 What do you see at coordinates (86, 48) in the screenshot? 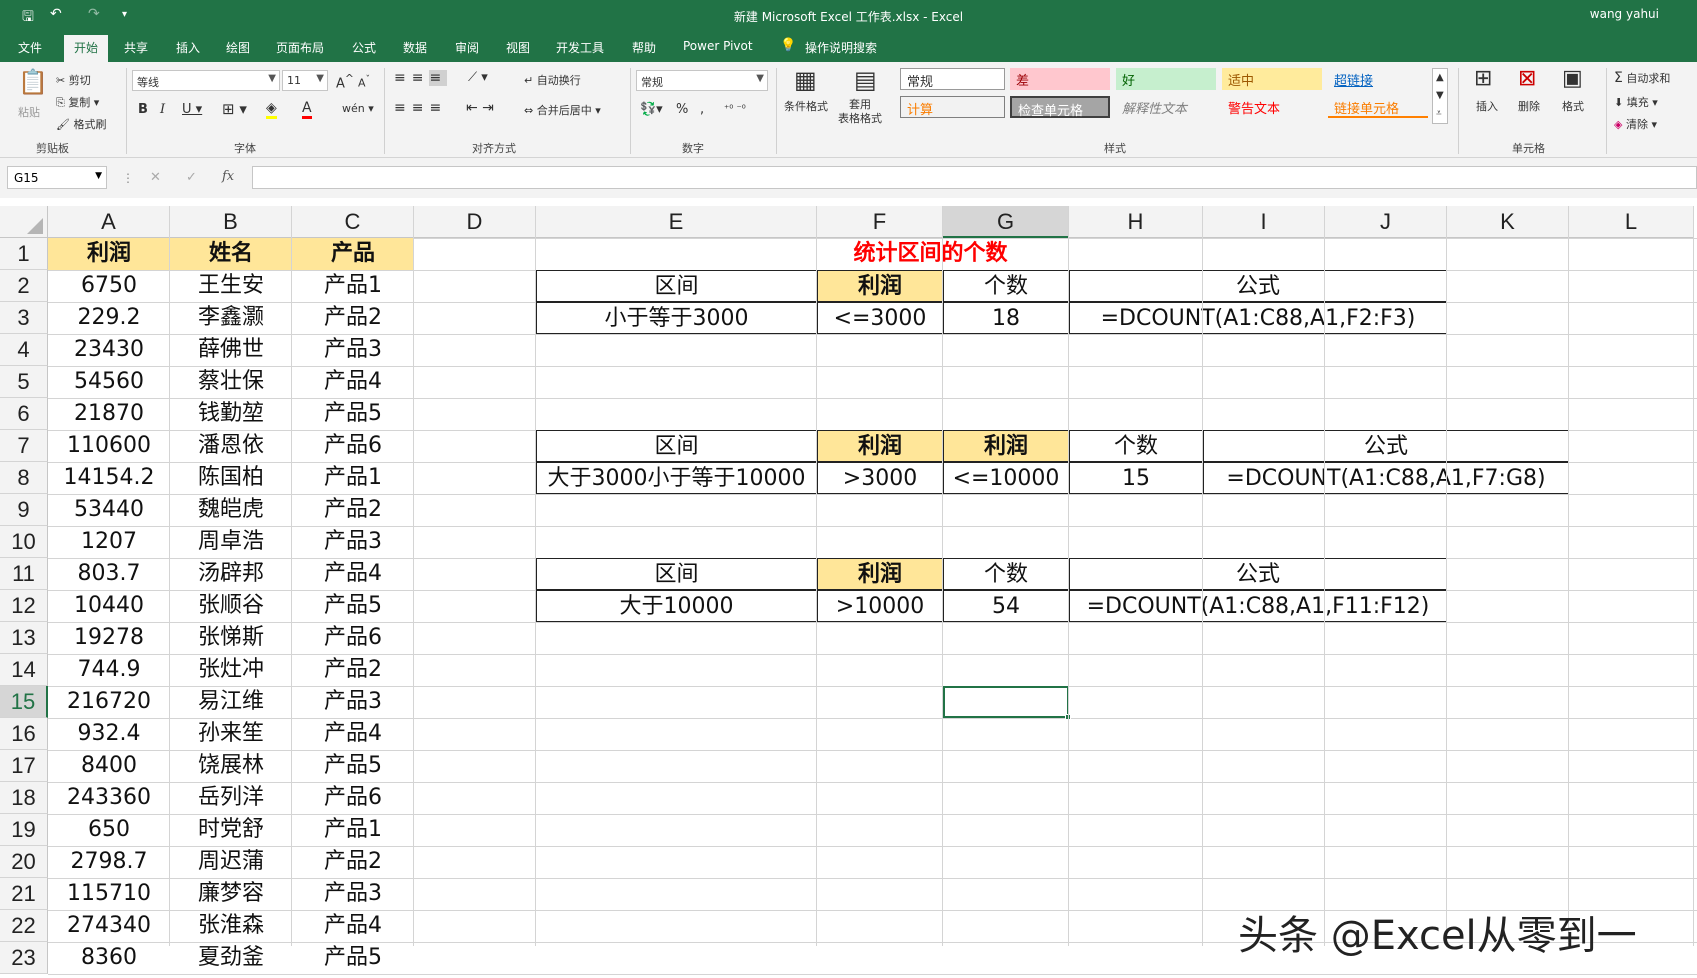
I see `tab-home: 开始` at bounding box center [86, 48].